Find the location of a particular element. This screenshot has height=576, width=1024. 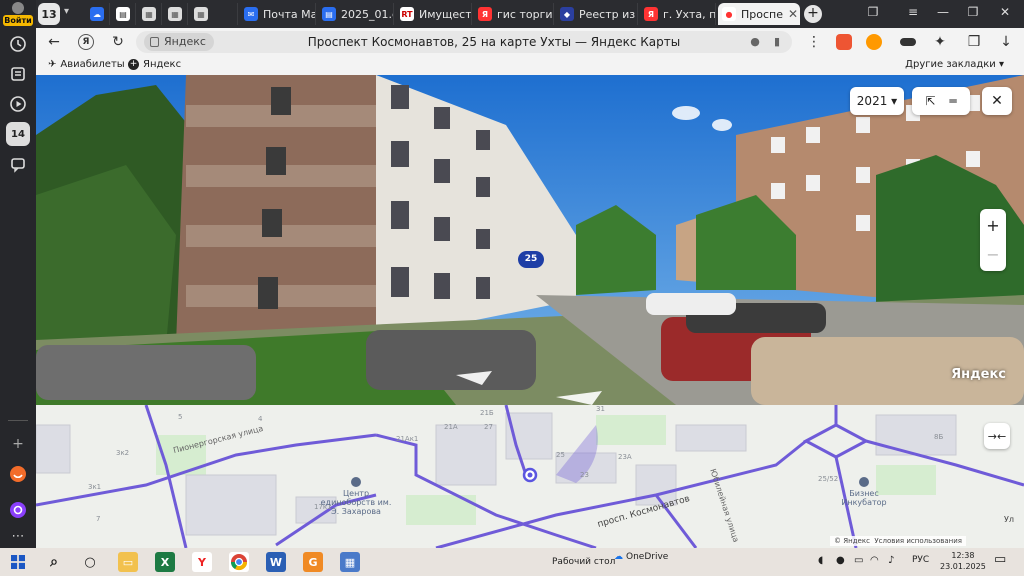

downloads-icon: ↓ is located at coordinates (1006, 42).